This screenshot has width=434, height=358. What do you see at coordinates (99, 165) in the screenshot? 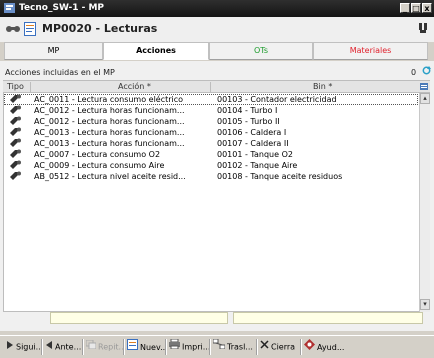
I see `action-cell: AC_0009 - Lectura consumo Aire` at bounding box center [99, 165].